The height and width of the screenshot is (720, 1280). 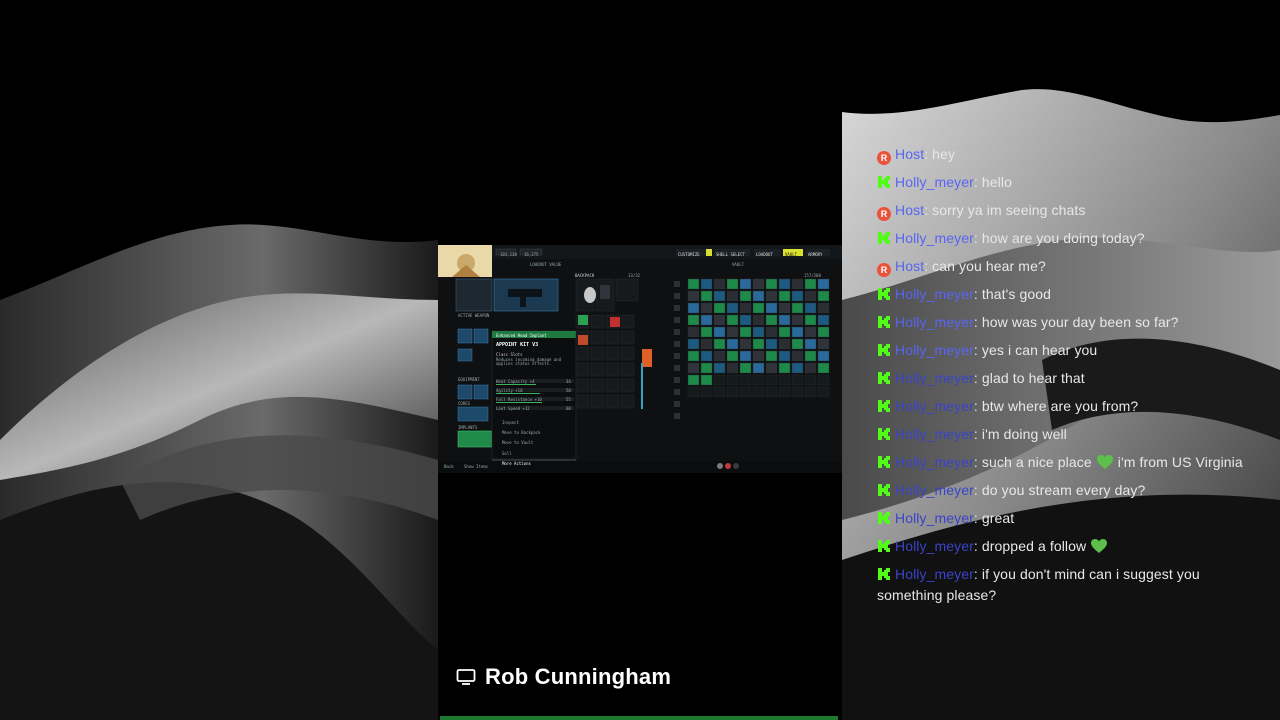 What do you see at coordinates (507, 453) in the screenshot?
I see `action-sell: Sell` at bounding box center [507, 453].